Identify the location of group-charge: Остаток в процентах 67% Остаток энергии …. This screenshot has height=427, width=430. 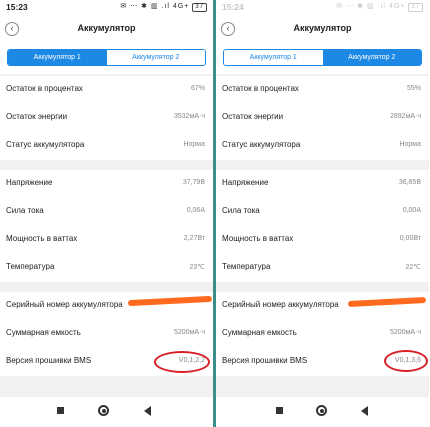
(106, 118).